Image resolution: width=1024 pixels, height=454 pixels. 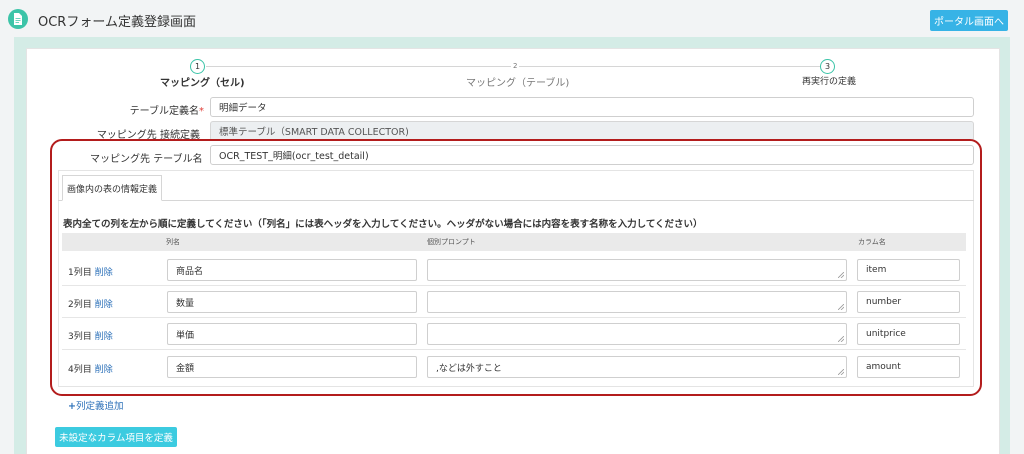 I want to click on tab-table-info: 画像内の表の情報定義, so click(x=112, y=188).